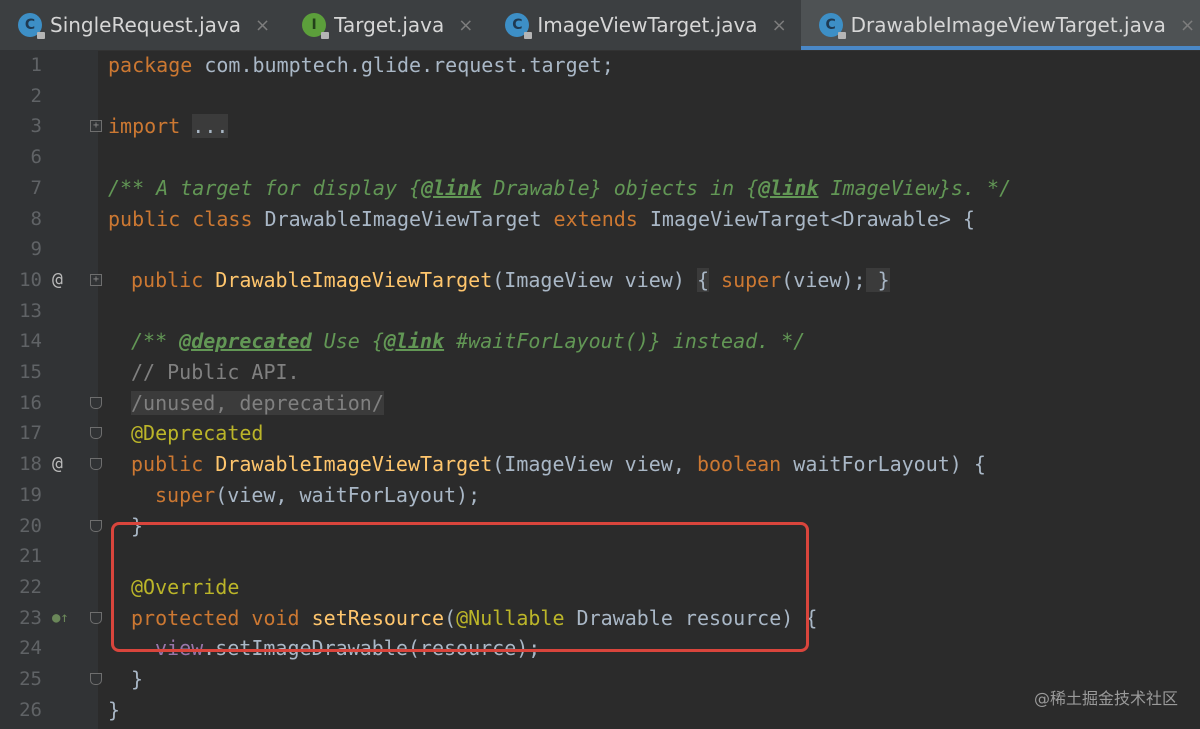 The width and height of the screenshot is (1200, 729). What do you see at coordinates (600, 311) in the screenshot?
I see `code-line: 13` at bounding box center [600, 311].